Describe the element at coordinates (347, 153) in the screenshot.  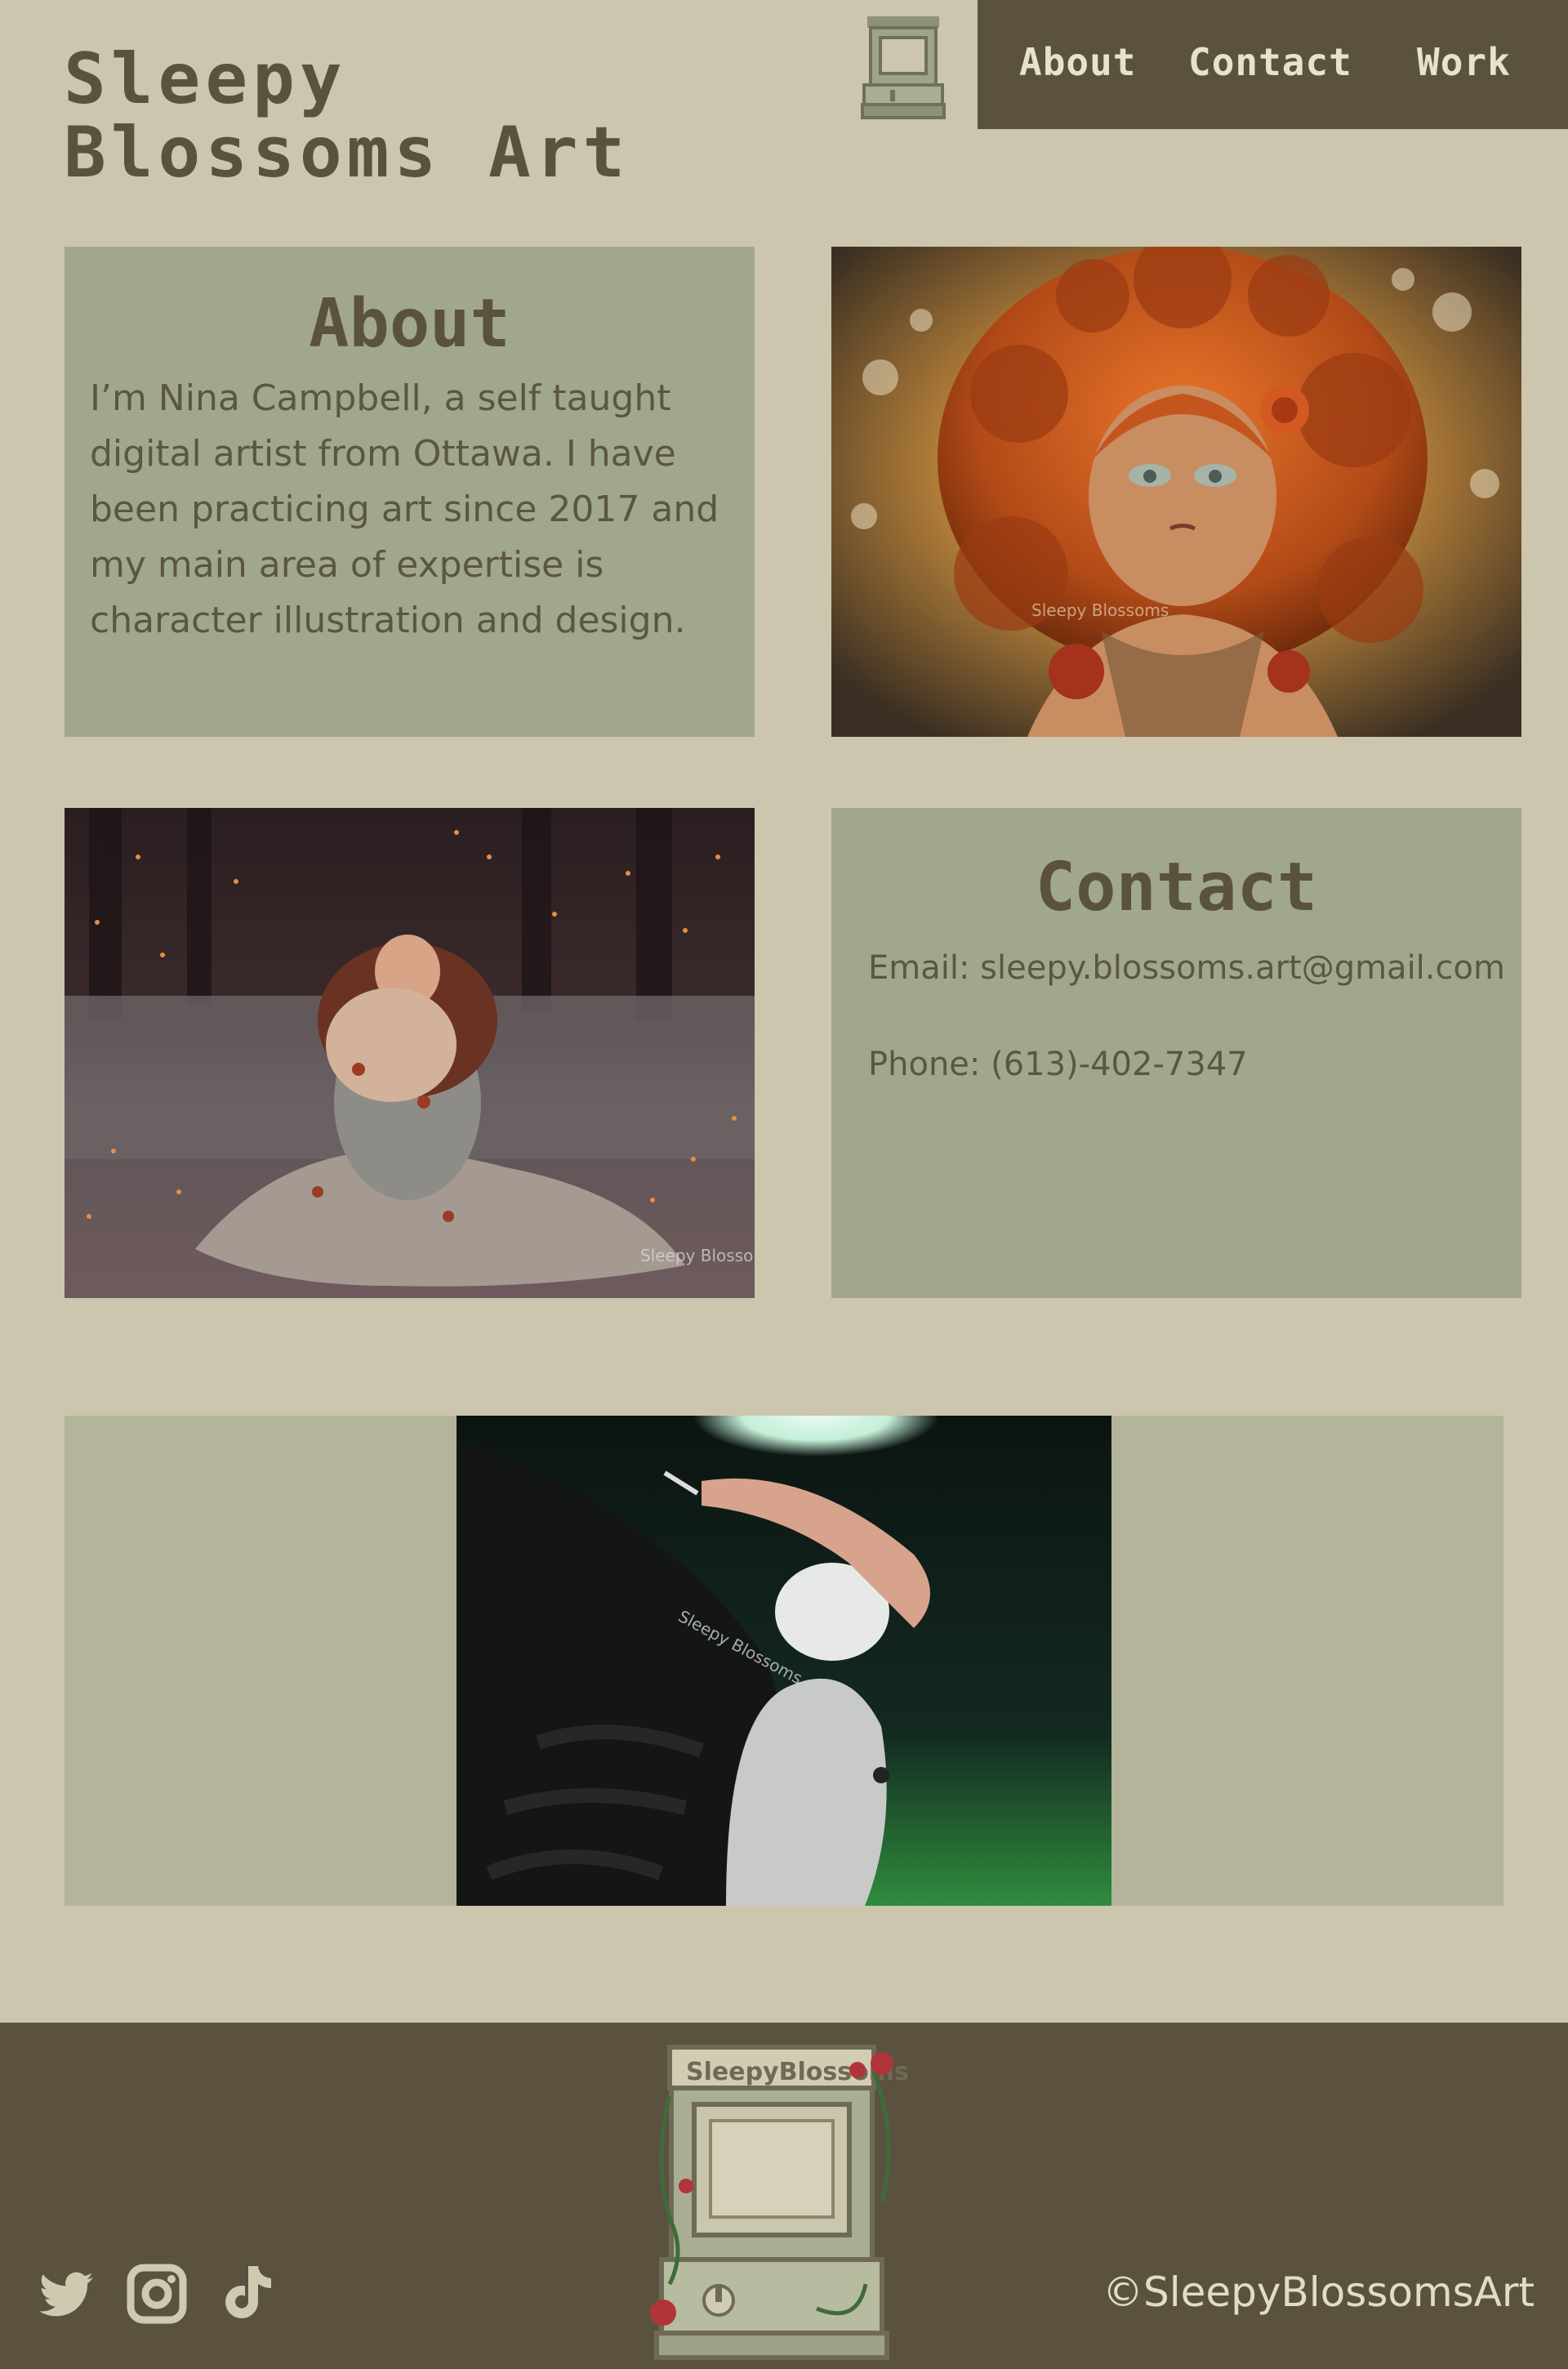
I see `site-title-line2: Blossoms Art` at that location.